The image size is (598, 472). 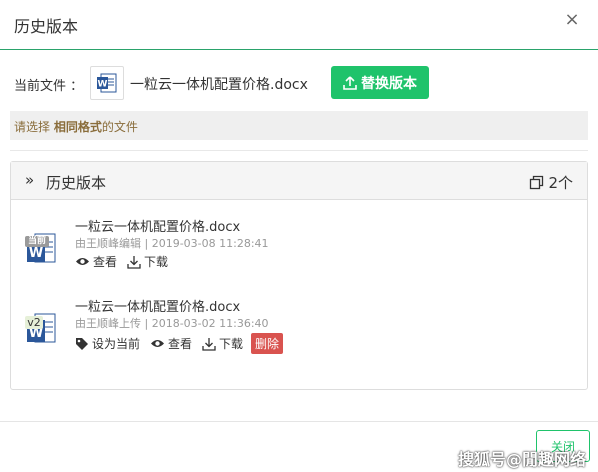 I want to click on version-count-text: 2个, so click(x=560, y=183).